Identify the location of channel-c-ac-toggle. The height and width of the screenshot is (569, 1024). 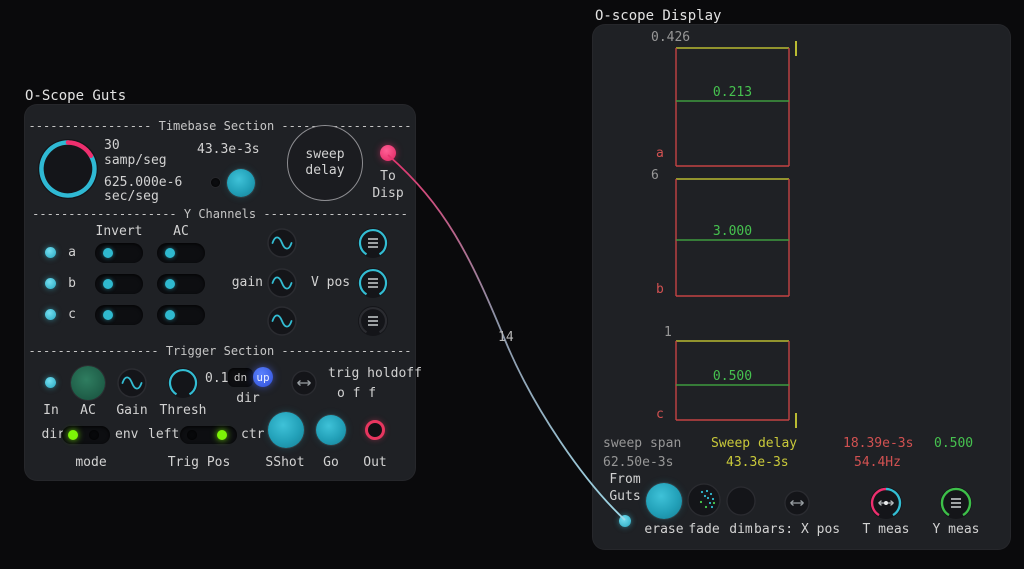
(181, 315).